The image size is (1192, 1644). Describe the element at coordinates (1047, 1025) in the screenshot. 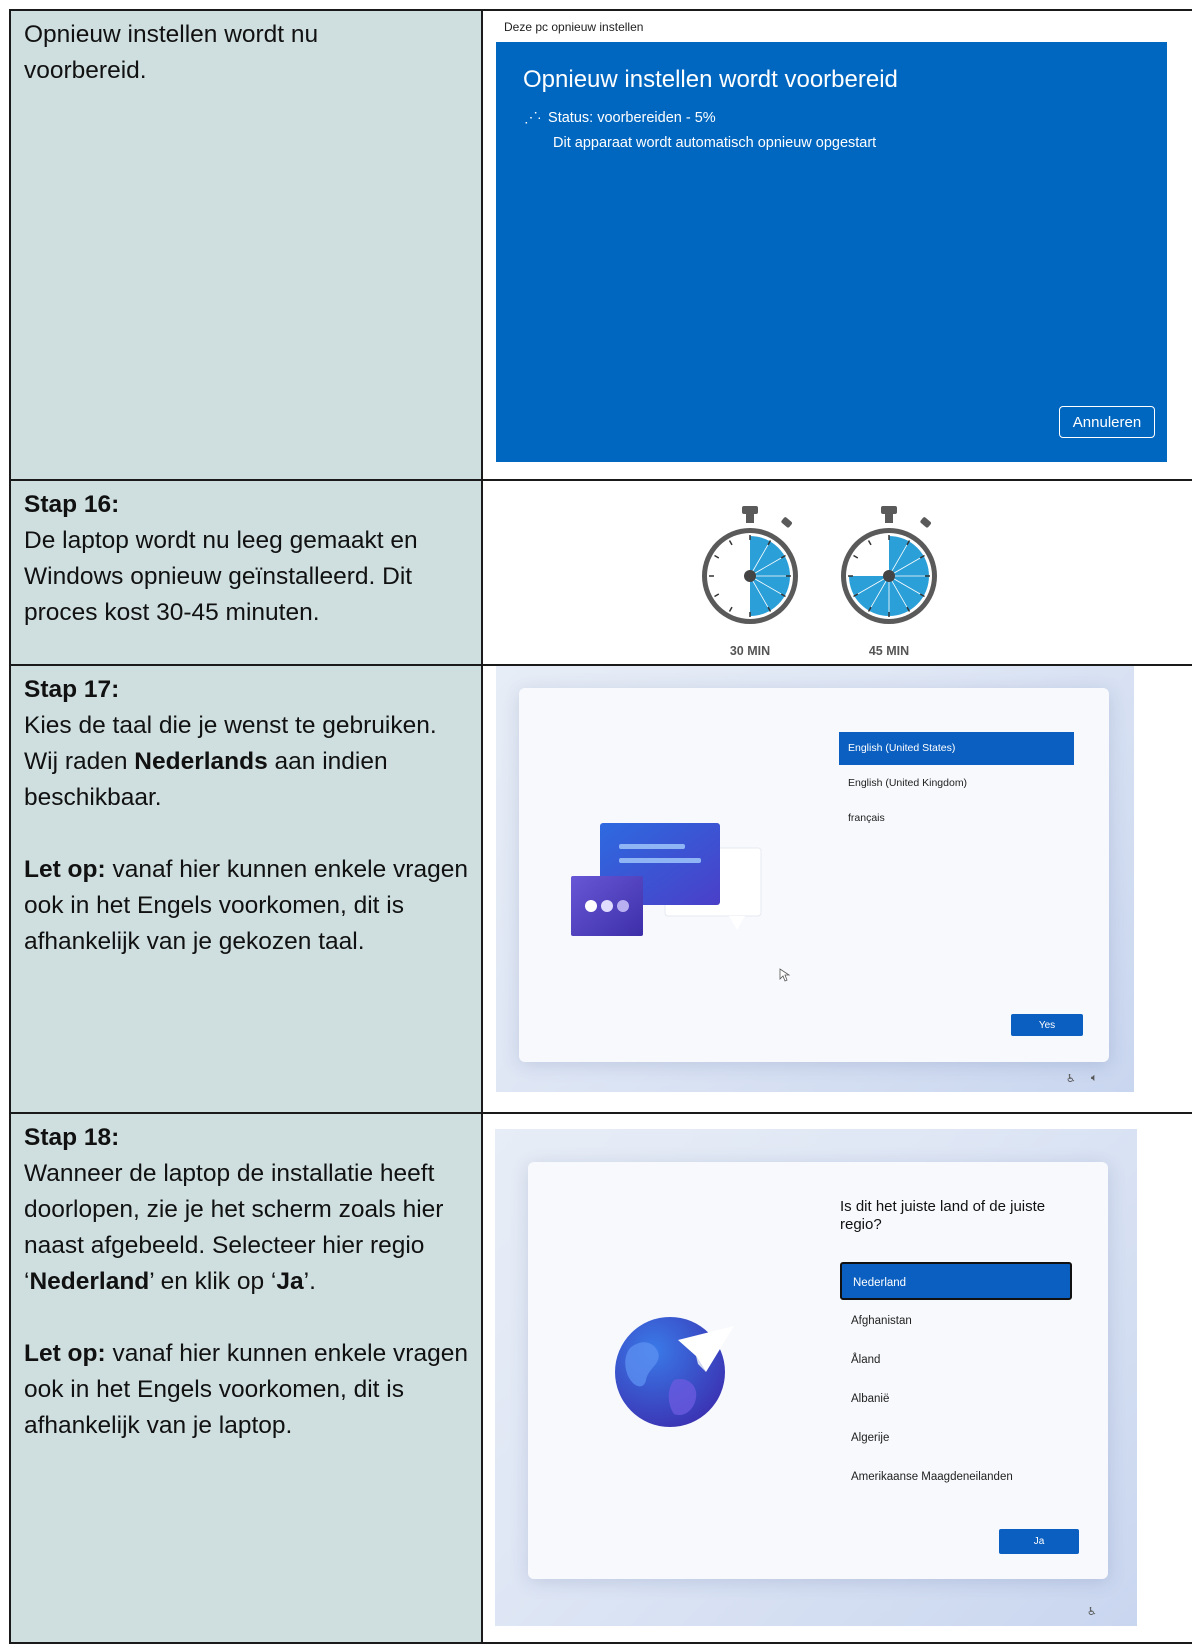

I see `yes-button: Yes` at that location.